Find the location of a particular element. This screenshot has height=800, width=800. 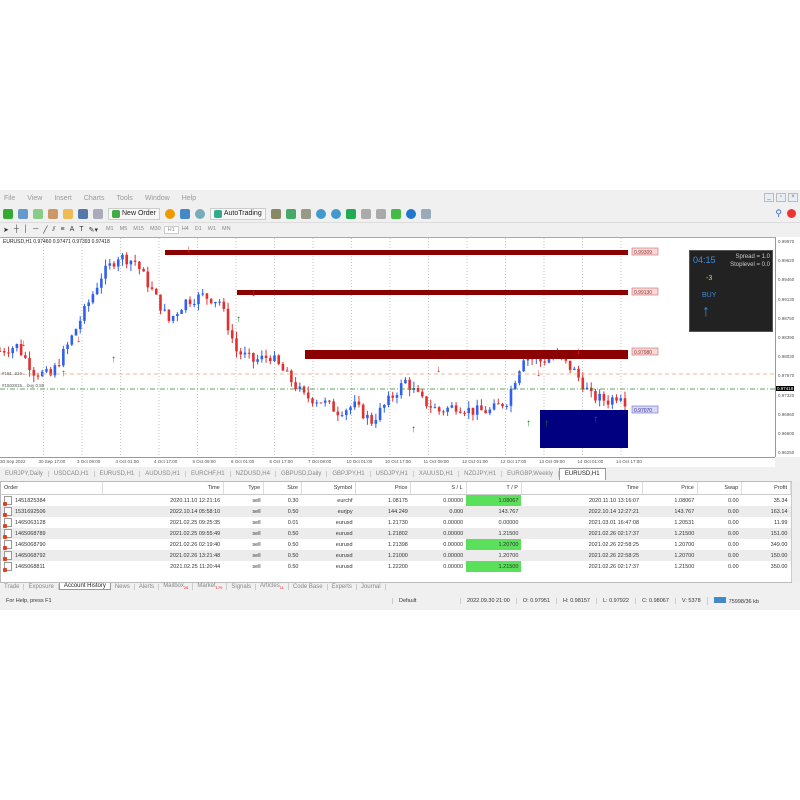

tab-market: Market179 is located at coordinates (210, 586).